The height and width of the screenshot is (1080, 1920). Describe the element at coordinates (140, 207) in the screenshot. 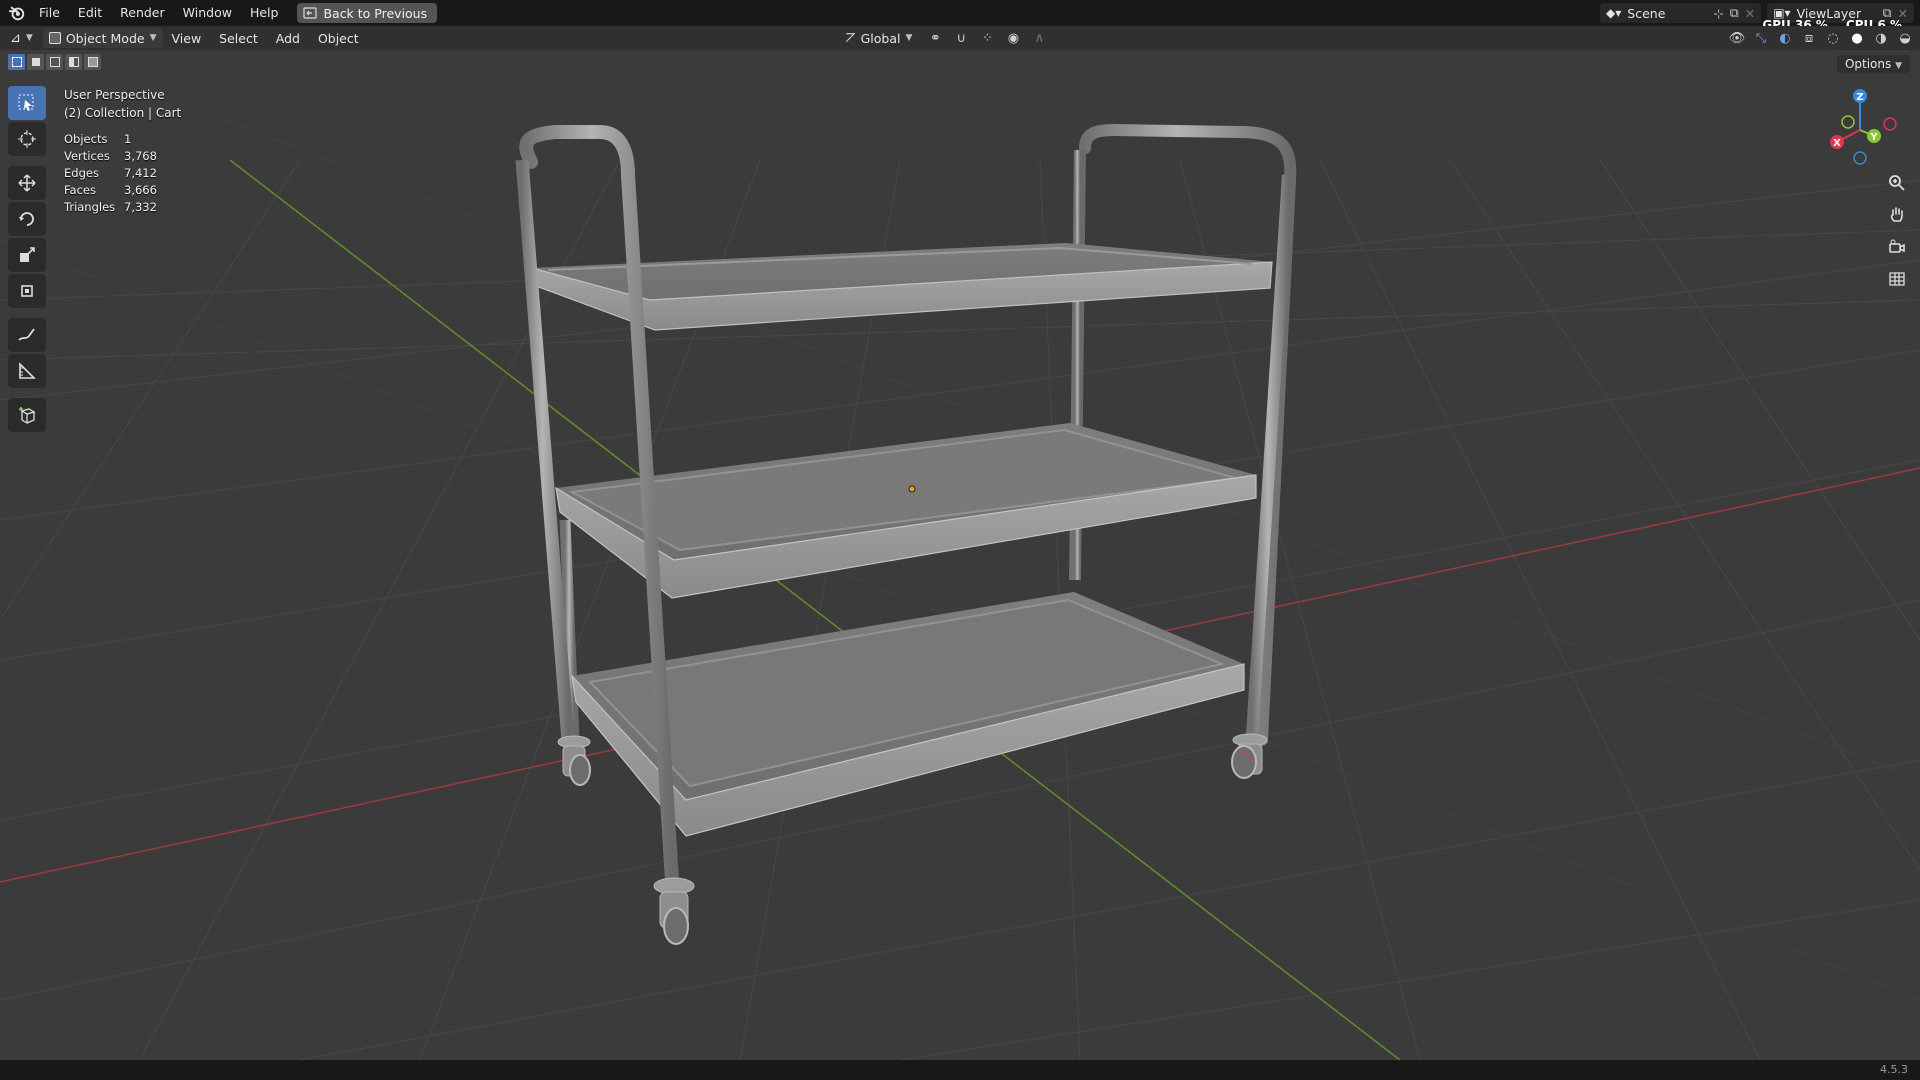

I see `stat-value: 7,332` at that location.